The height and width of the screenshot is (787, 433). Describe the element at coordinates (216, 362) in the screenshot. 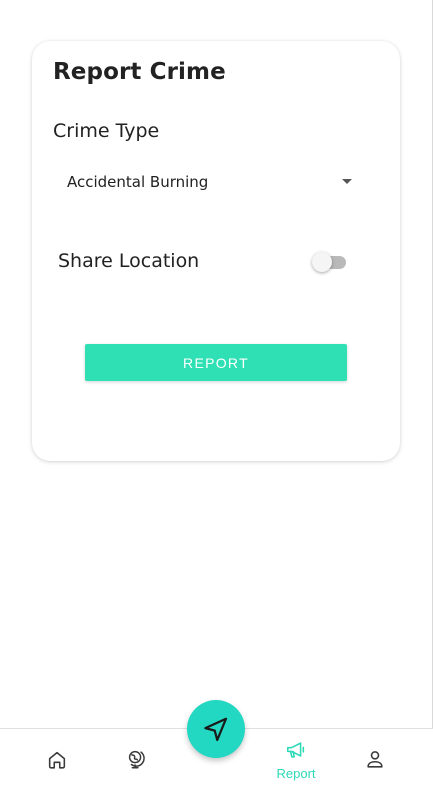

I see `report-button: REPORT` at that location.